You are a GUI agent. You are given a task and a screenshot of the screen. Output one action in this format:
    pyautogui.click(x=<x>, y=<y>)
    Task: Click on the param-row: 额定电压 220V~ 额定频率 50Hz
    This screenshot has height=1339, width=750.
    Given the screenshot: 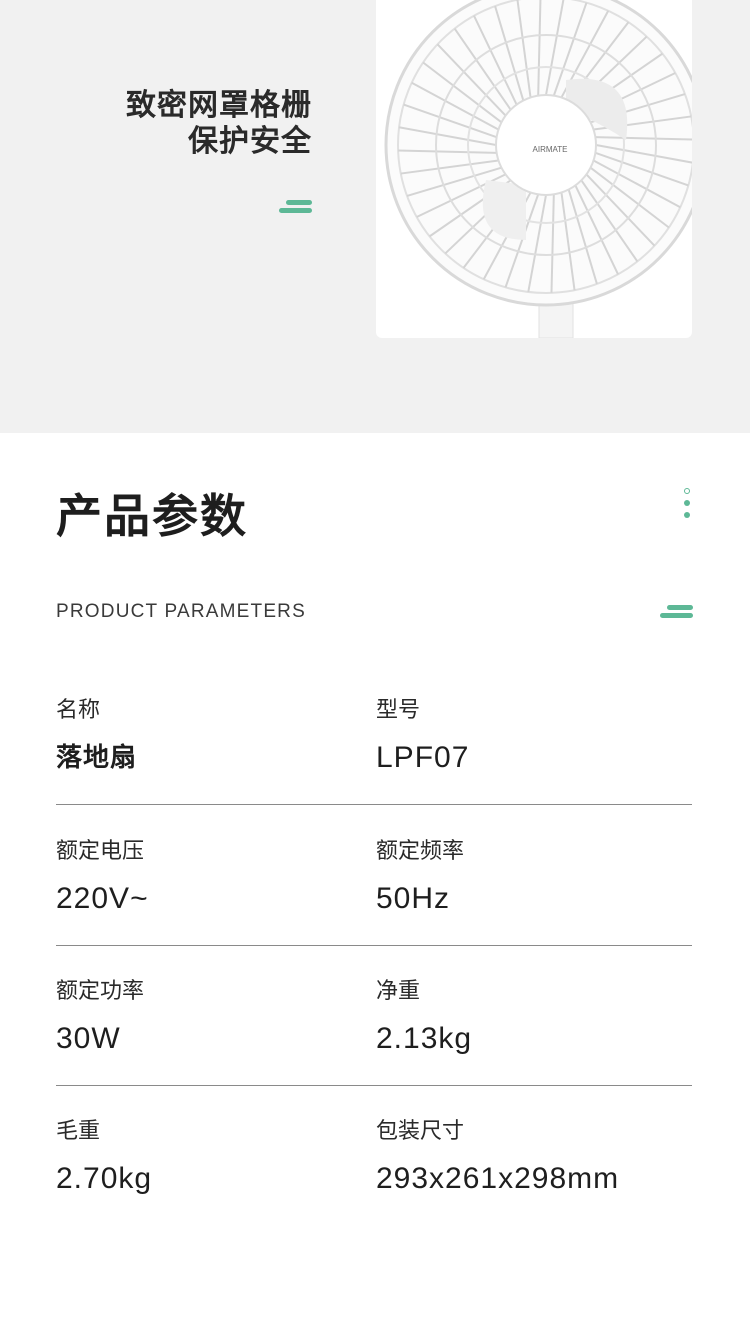 What is the action you would take?
    pyautogui.click(x=374, y=907)
    